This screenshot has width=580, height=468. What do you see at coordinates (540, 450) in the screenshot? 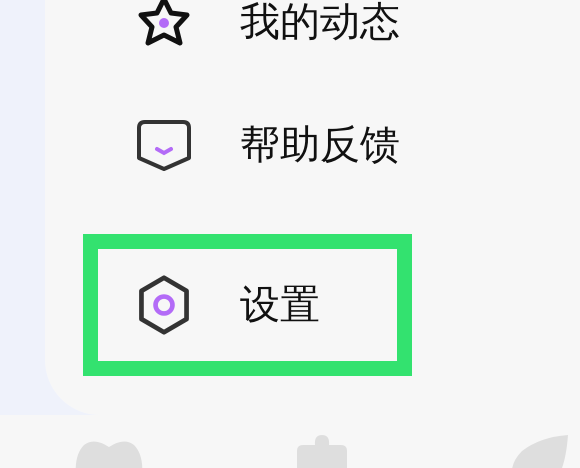
I see `leaf-icon` at bounding box center [540, 450].